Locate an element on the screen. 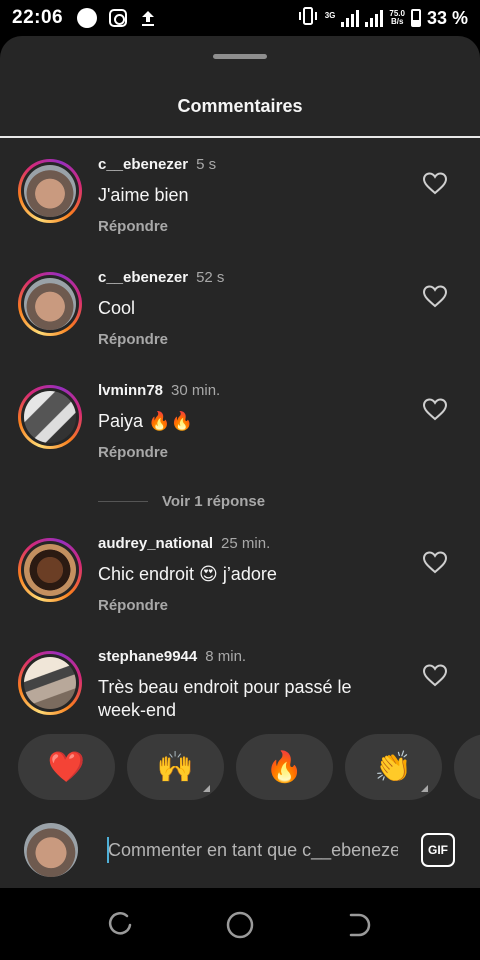 The width and height of the screenshot is (480, 960). upload-icon is located at coordinates (148, 18).